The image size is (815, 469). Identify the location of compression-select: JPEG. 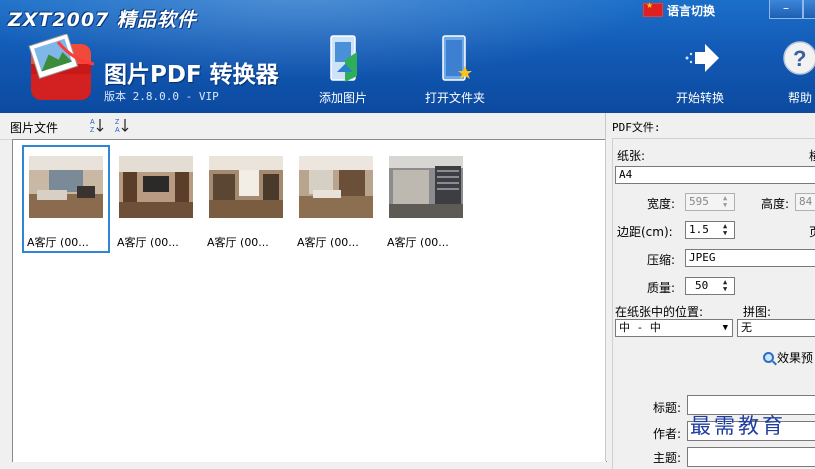
(750, 258).